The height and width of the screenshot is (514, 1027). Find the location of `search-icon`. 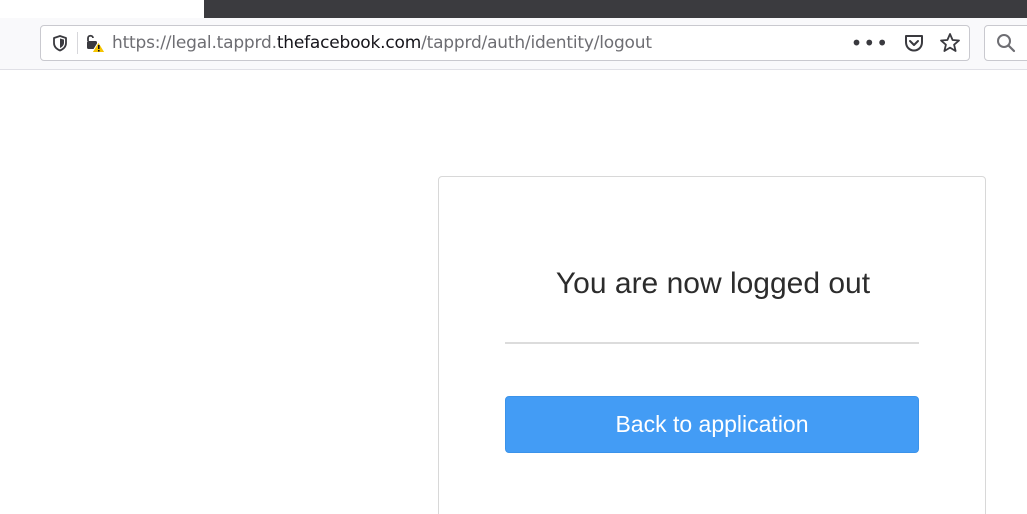

search-icon is located at coordinates (1006, 43).